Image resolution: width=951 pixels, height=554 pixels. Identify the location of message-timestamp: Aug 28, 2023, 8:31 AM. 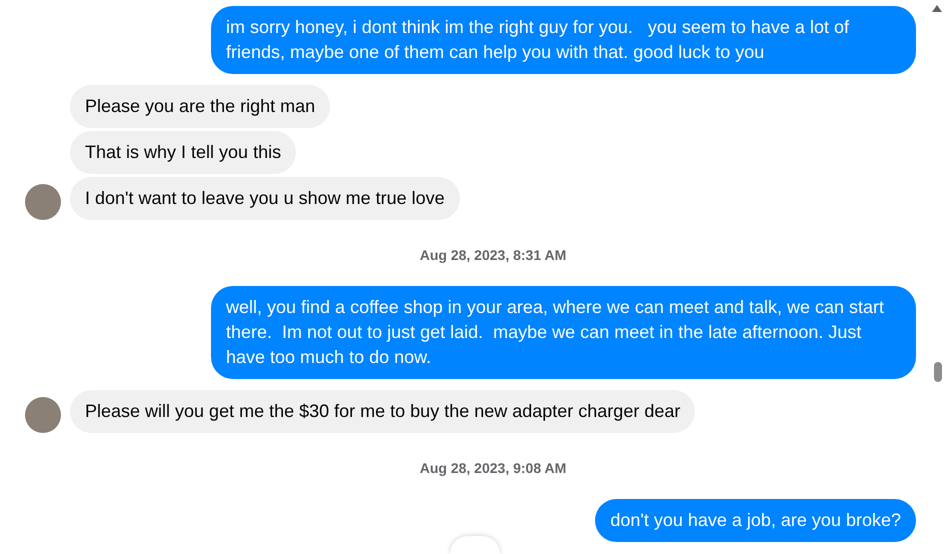
(493, 255).